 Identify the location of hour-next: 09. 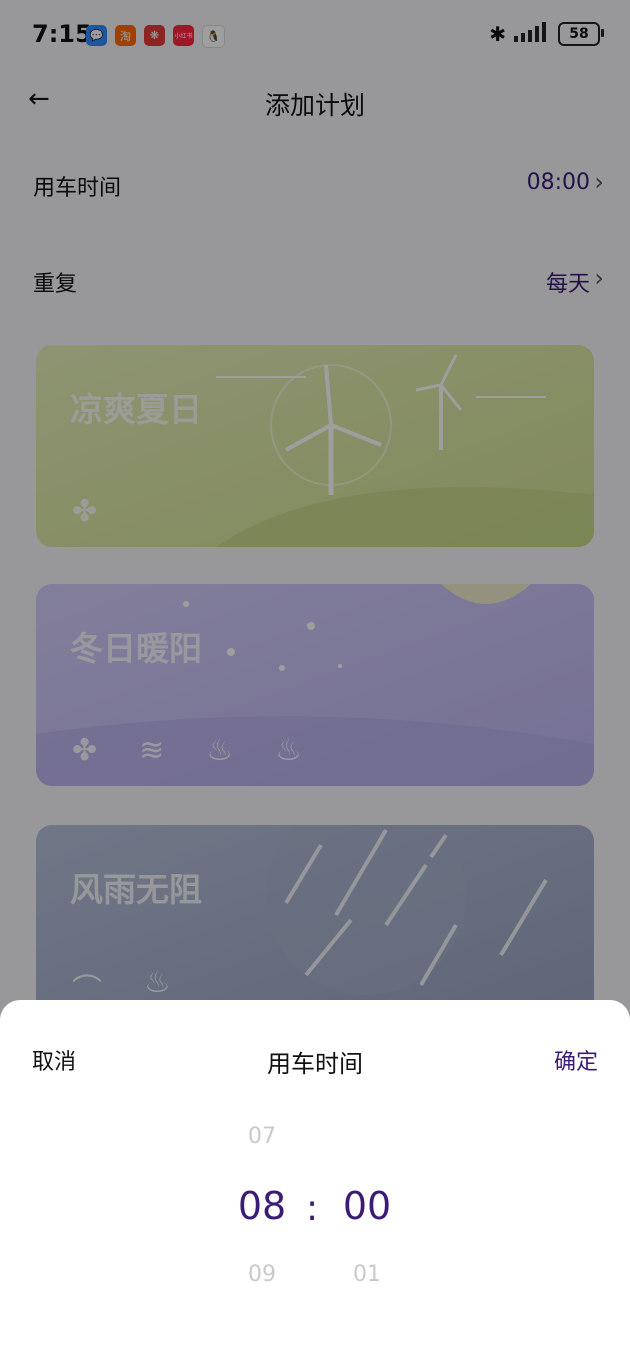
(262, 1274).